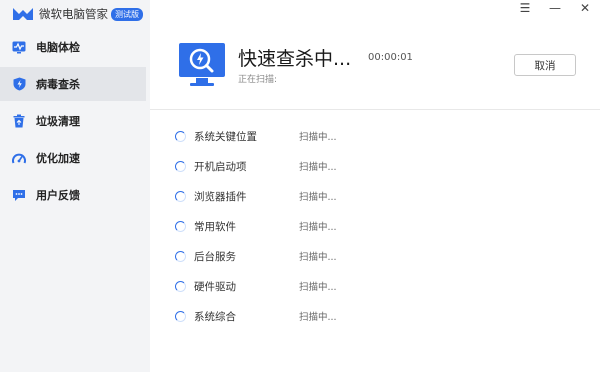 The height and width of the screenshot is (372, 600). What do you see at coordinates (19, 121) in the screenshot?
I see `recycle-bin-icon` at bounding box center [19, 121].